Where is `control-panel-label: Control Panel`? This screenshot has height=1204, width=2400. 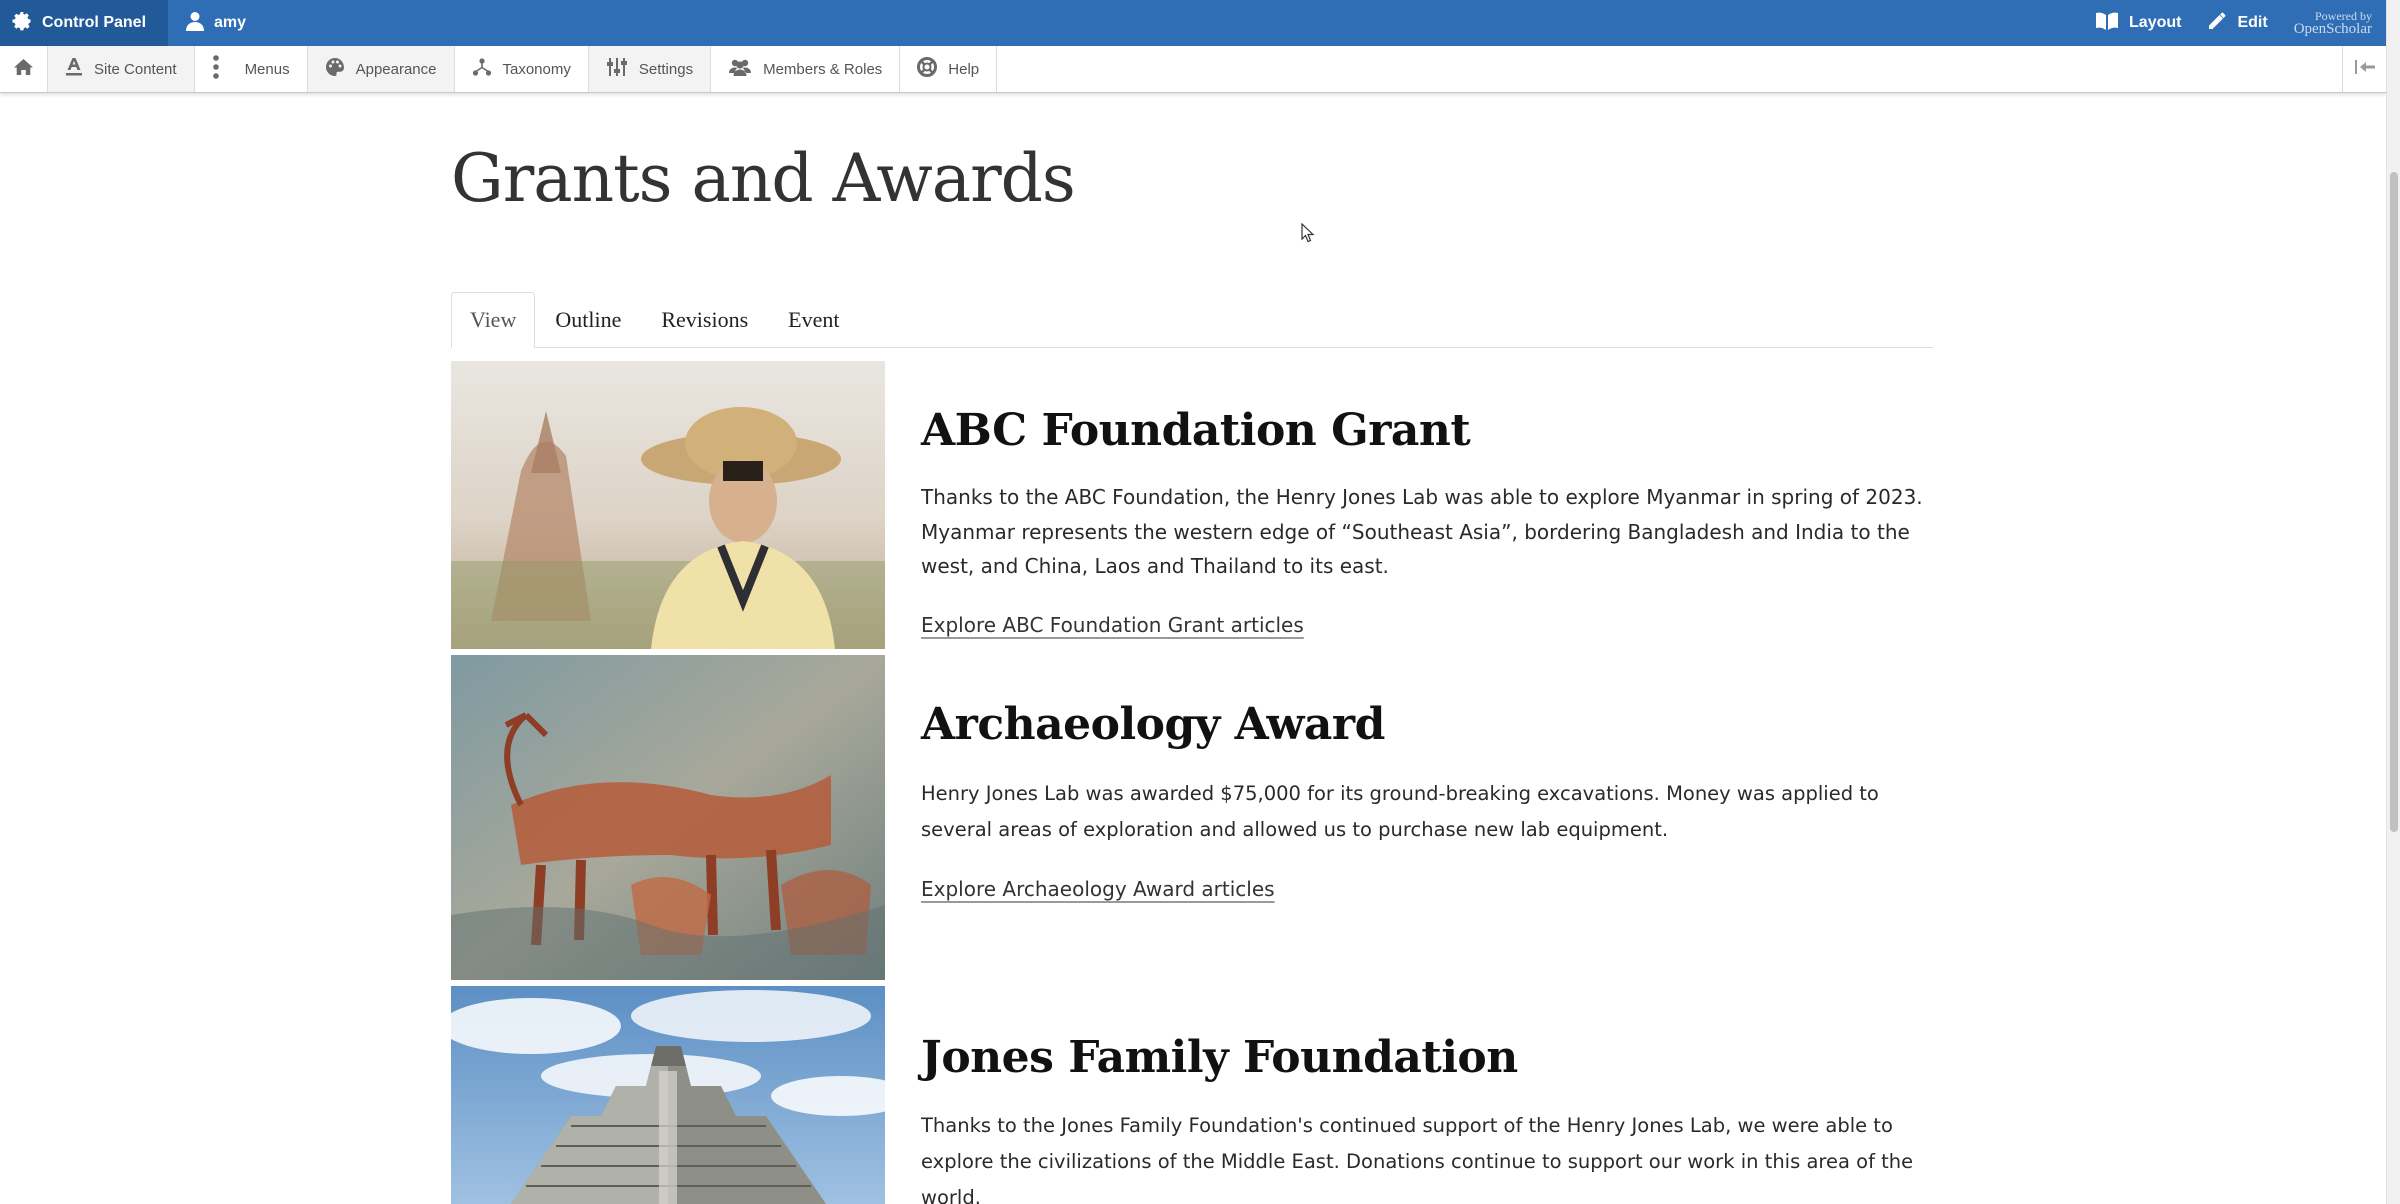 control-panel-label: Control Panel is located at coordinates (94, 22).